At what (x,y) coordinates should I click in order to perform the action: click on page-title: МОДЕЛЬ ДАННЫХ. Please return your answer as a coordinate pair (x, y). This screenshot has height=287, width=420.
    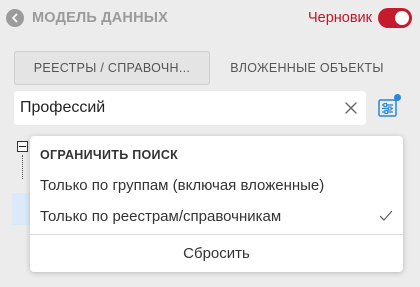
    Looking at the image, I should click on (100, 18).